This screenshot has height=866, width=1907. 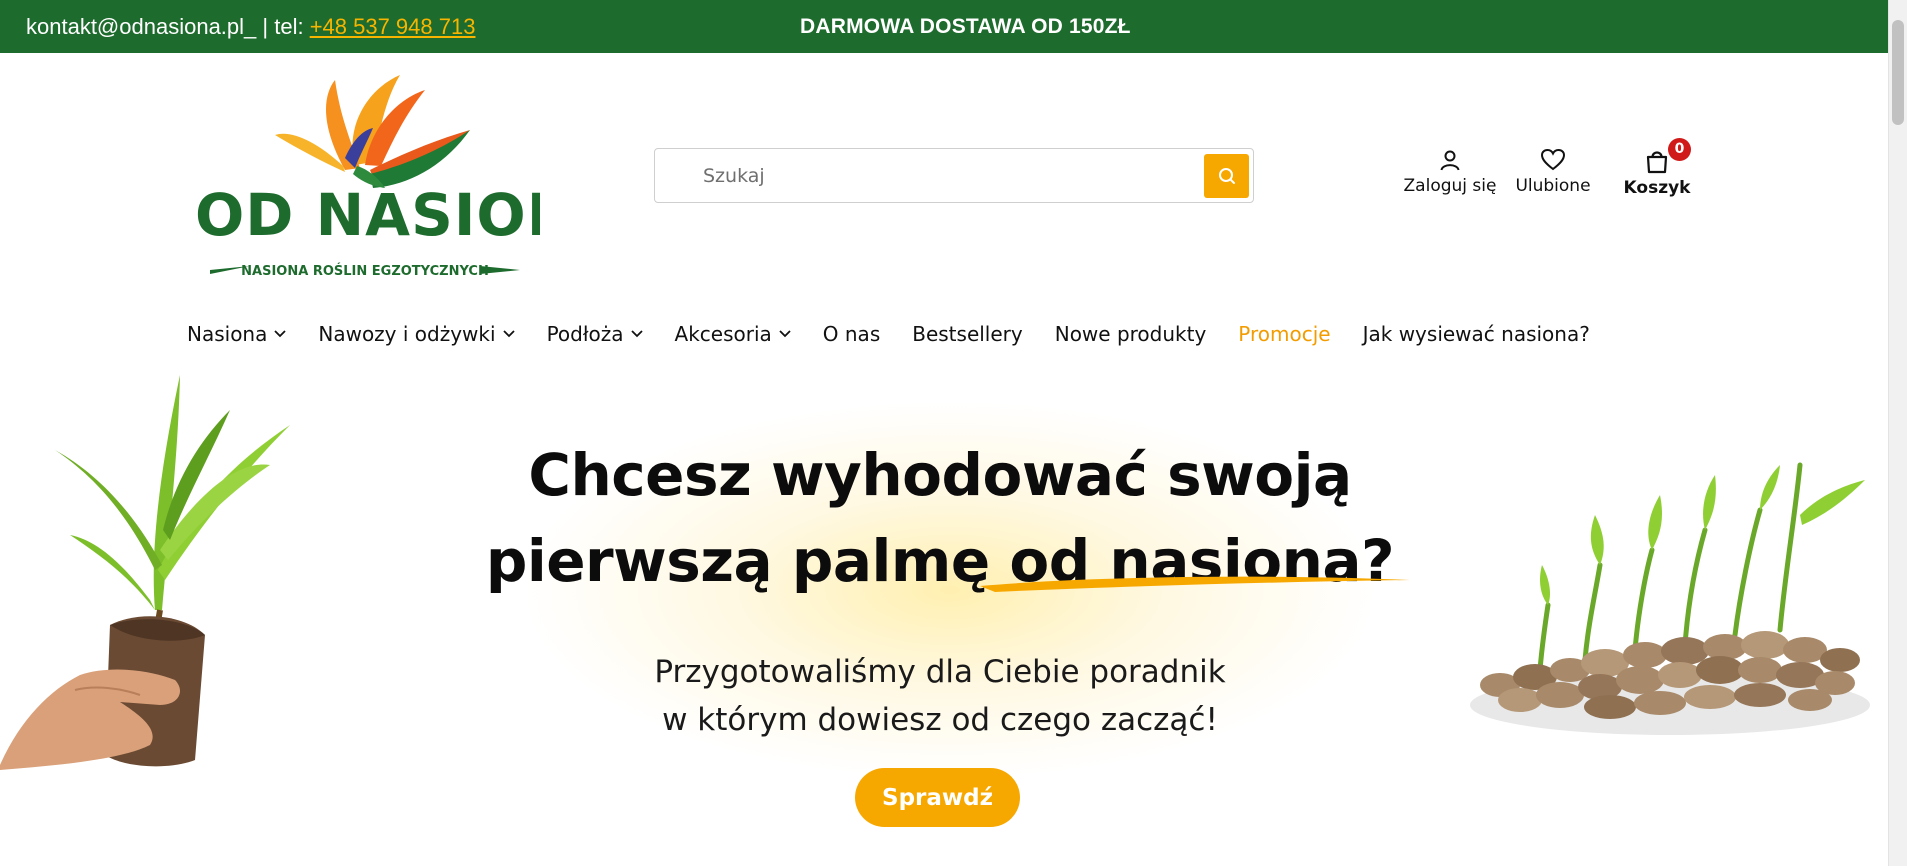 What do you see at coordinates (1898, 72) in the screenshot?
I see `scrollbar-thumb` at bounding box center [1898, 72].